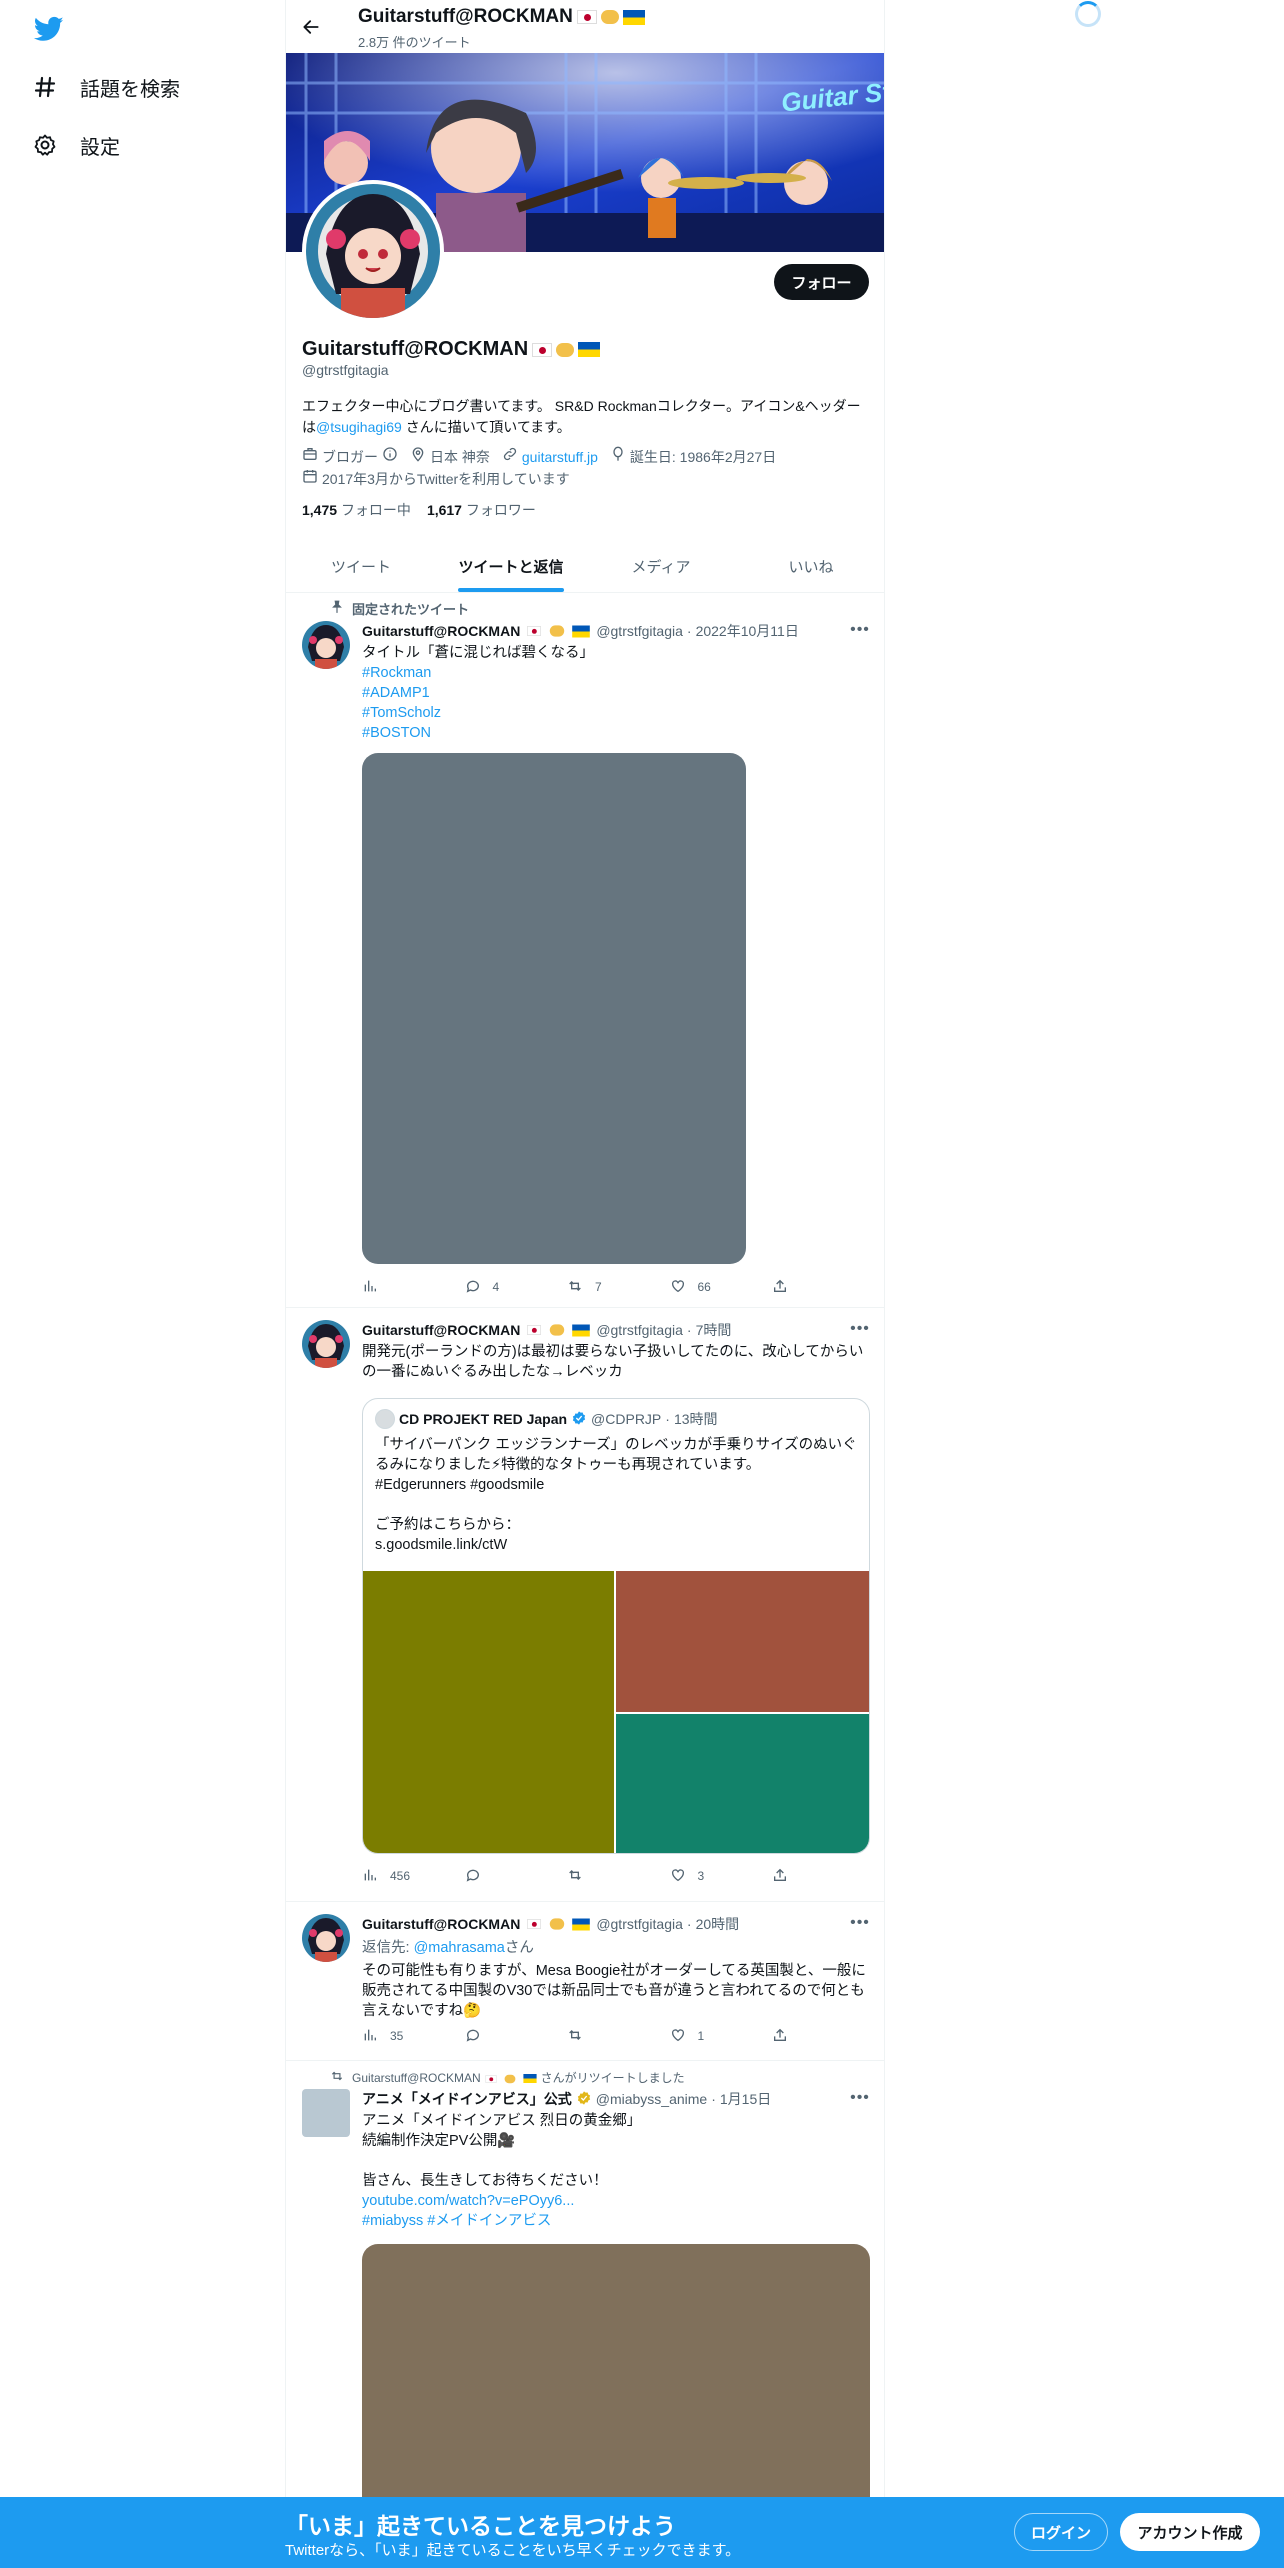  What do you see at coordinates (356, 510) in the screenshot?
I see `following-link: 1,475 フォロー中` at bounding box center [356, 510].